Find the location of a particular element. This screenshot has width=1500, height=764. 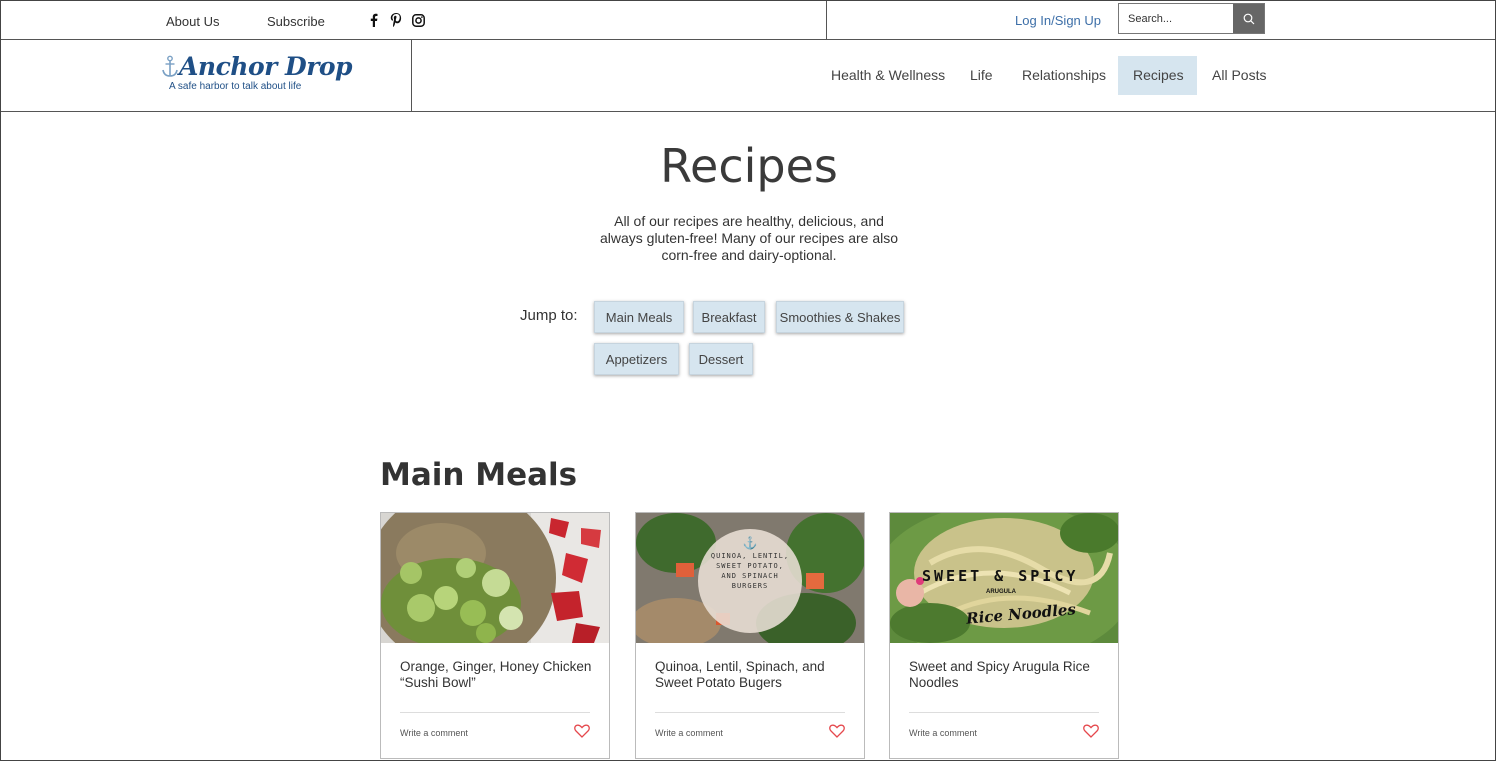

search-icon is located at coordinates (1248, 18).